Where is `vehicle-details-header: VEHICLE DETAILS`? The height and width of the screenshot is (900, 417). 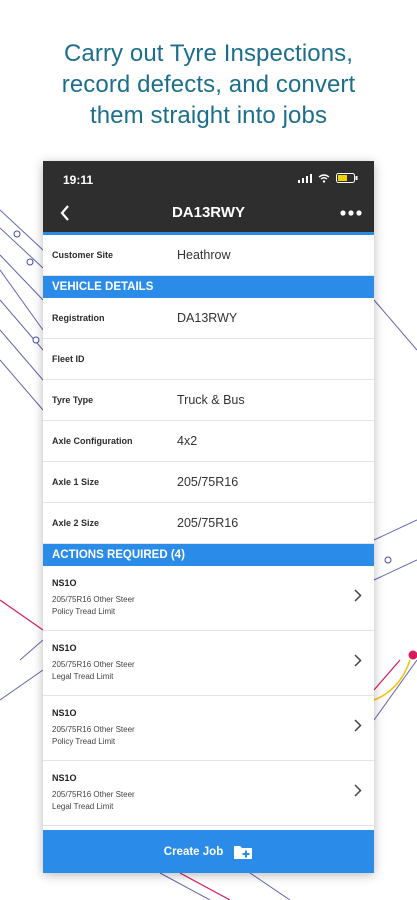 vehicle-details-header: VEHICLE DETAILS is located at coordinates (208, 287).